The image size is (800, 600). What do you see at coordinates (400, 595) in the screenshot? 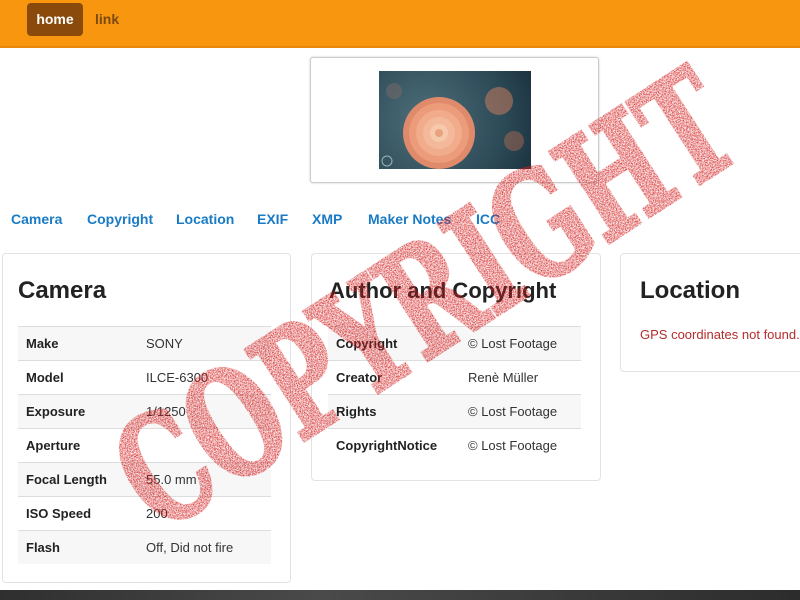
I see `bottom-edge-strip` at bounding box center [400, 595].